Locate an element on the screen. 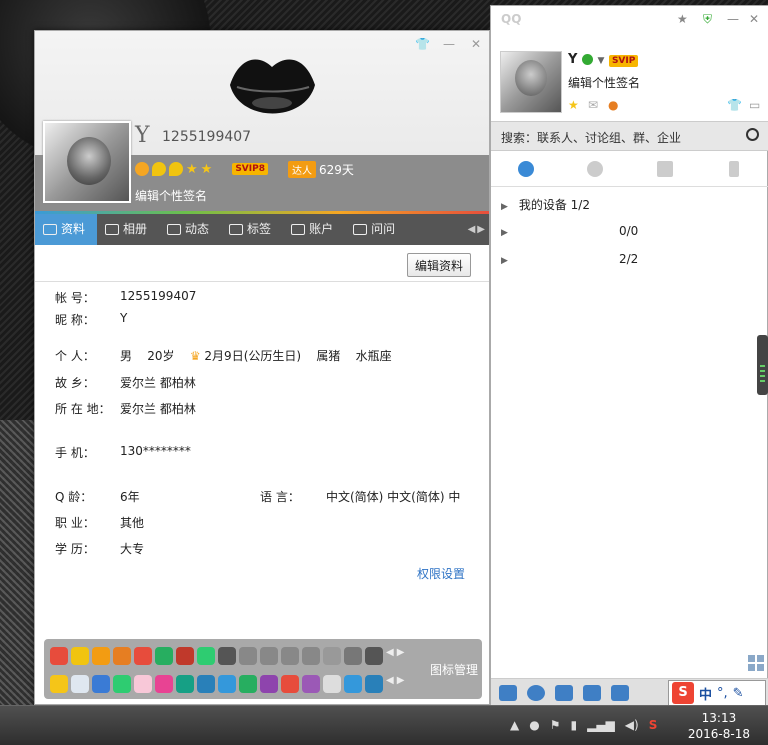 Image resolution: width=768 pixels, height=745 pixels. wrench-icon: ✎ is located at coordinates (738, 693).